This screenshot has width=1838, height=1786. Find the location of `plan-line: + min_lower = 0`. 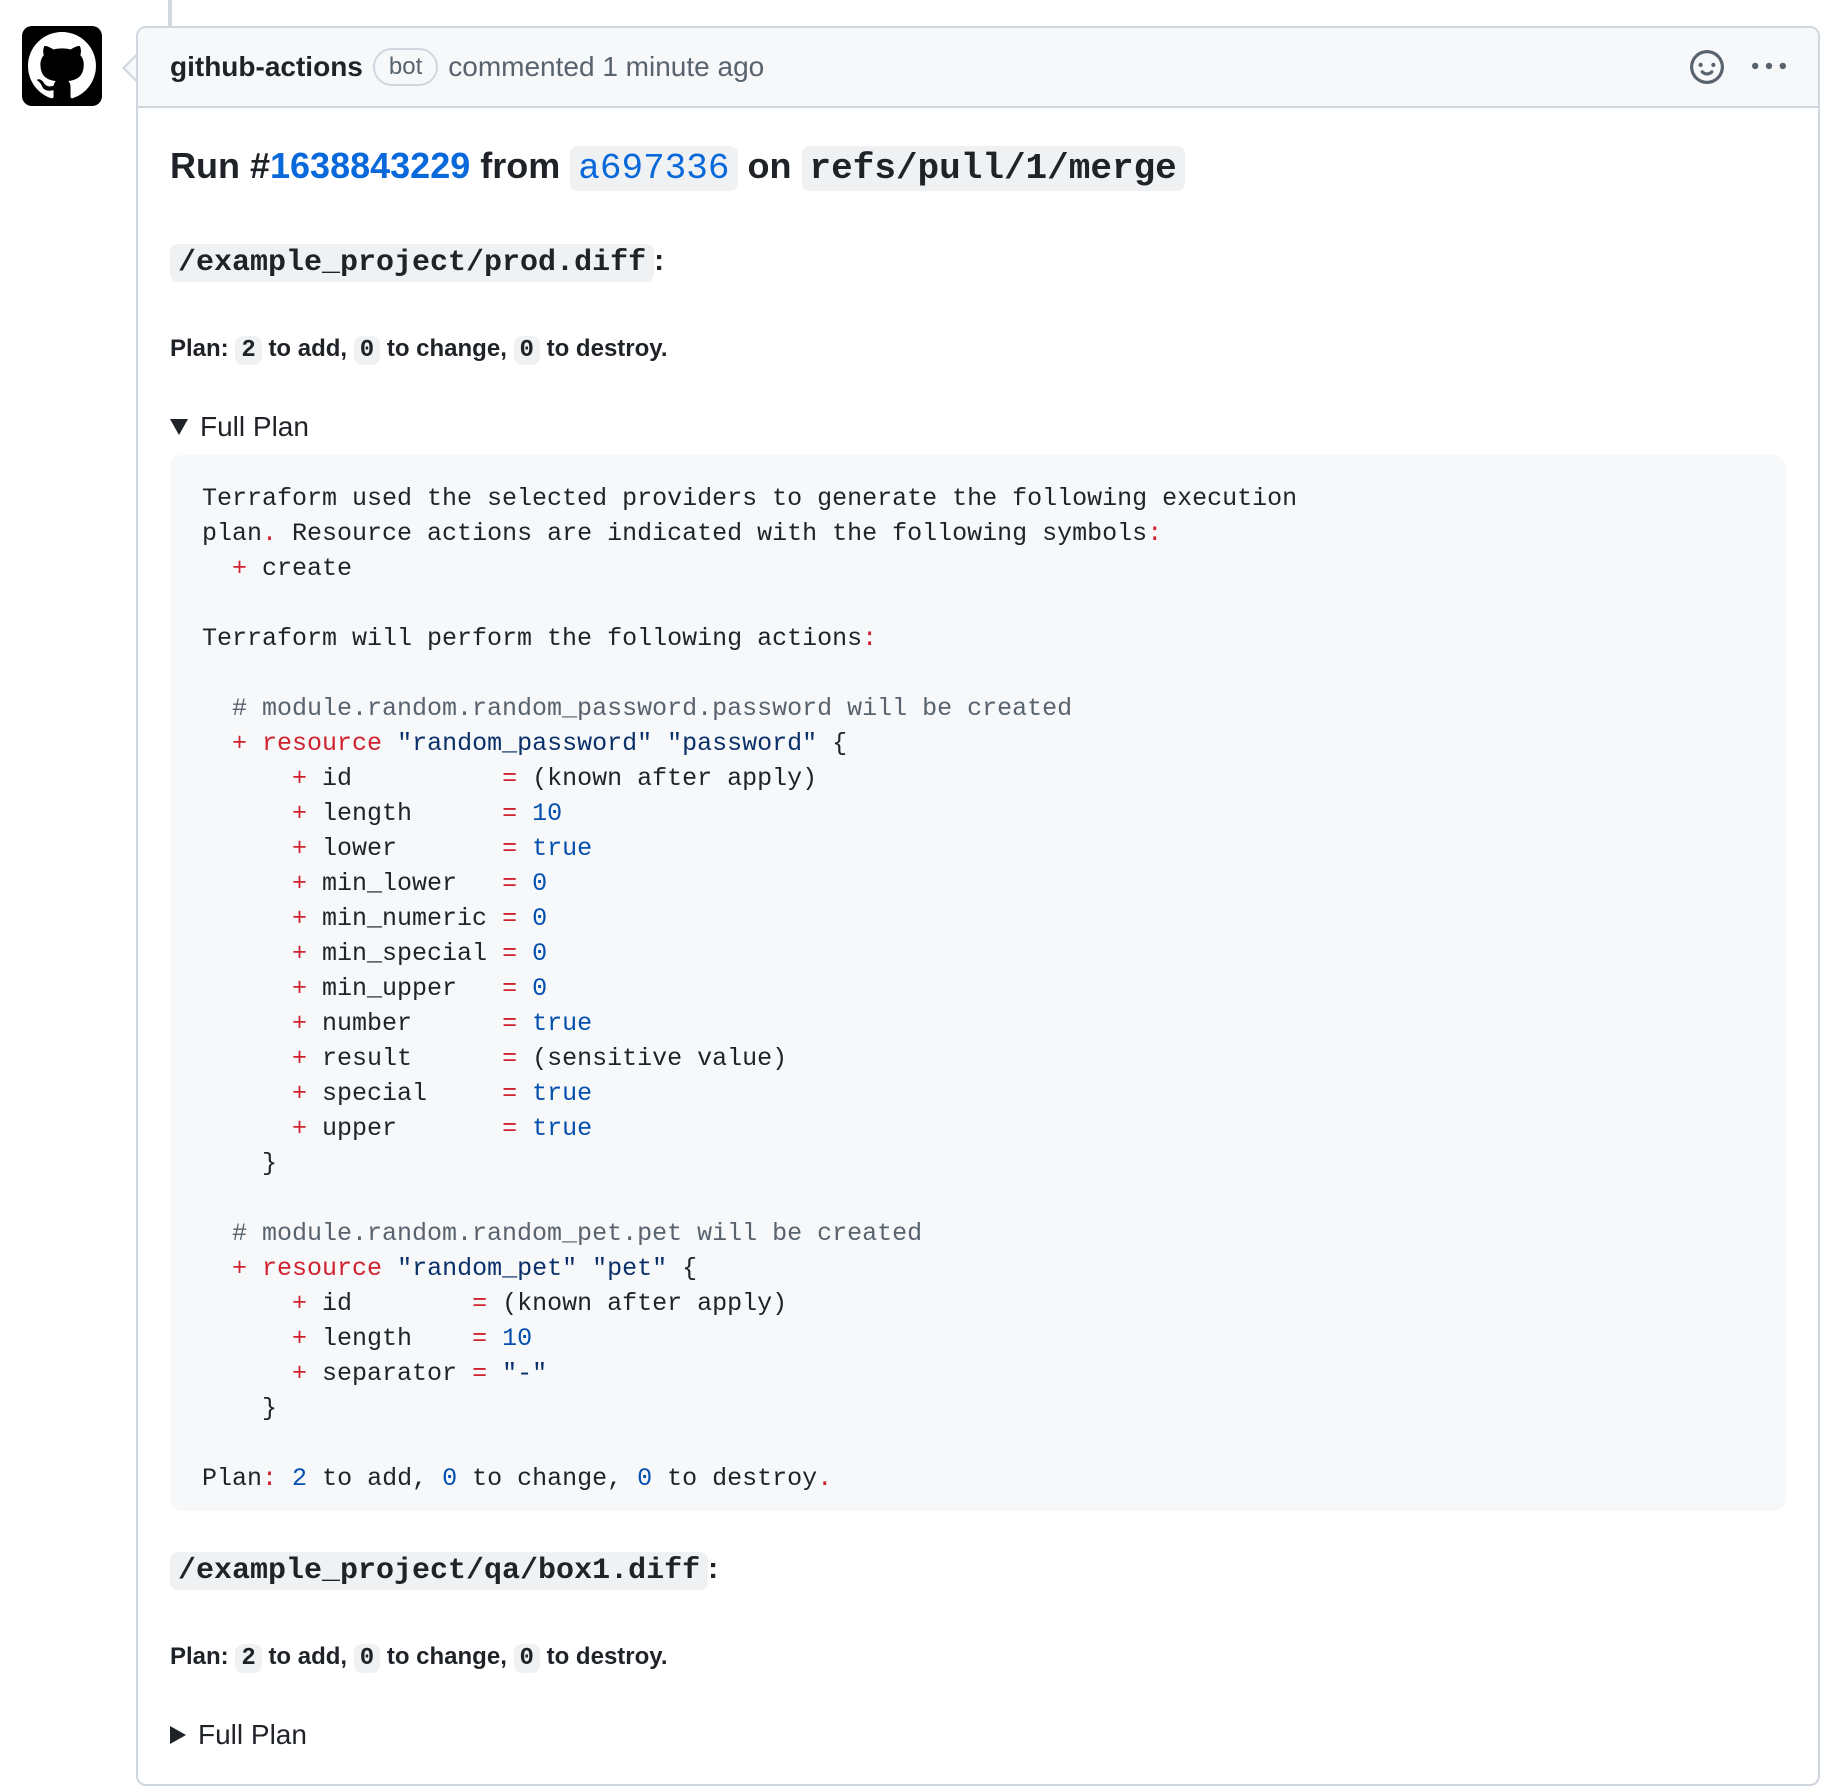

plan-line: + min_lower = 0 is located at coordinates (978, 883).